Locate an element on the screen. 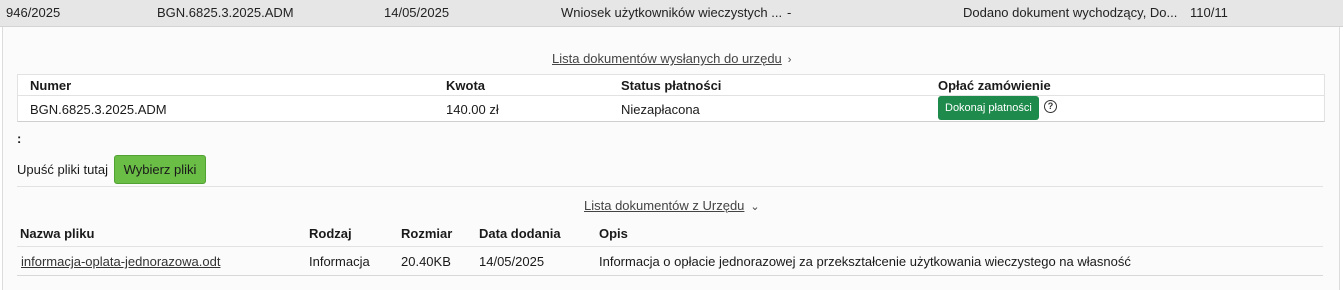 The width and height of the screenshot is (1343, 290). case-date: 14/05/2025 is located at coordinates (417, 12).